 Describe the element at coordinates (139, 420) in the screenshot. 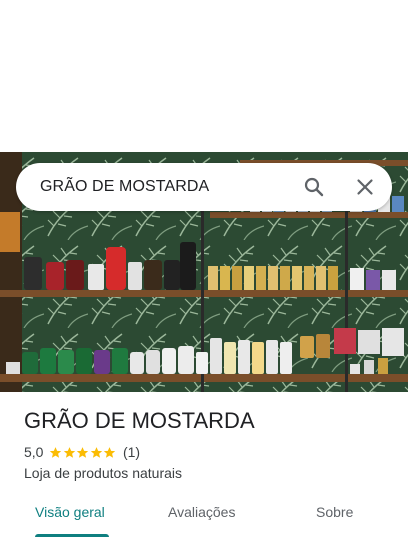

I see `place-title: GRÃO DE MOSTARDA` at that location.